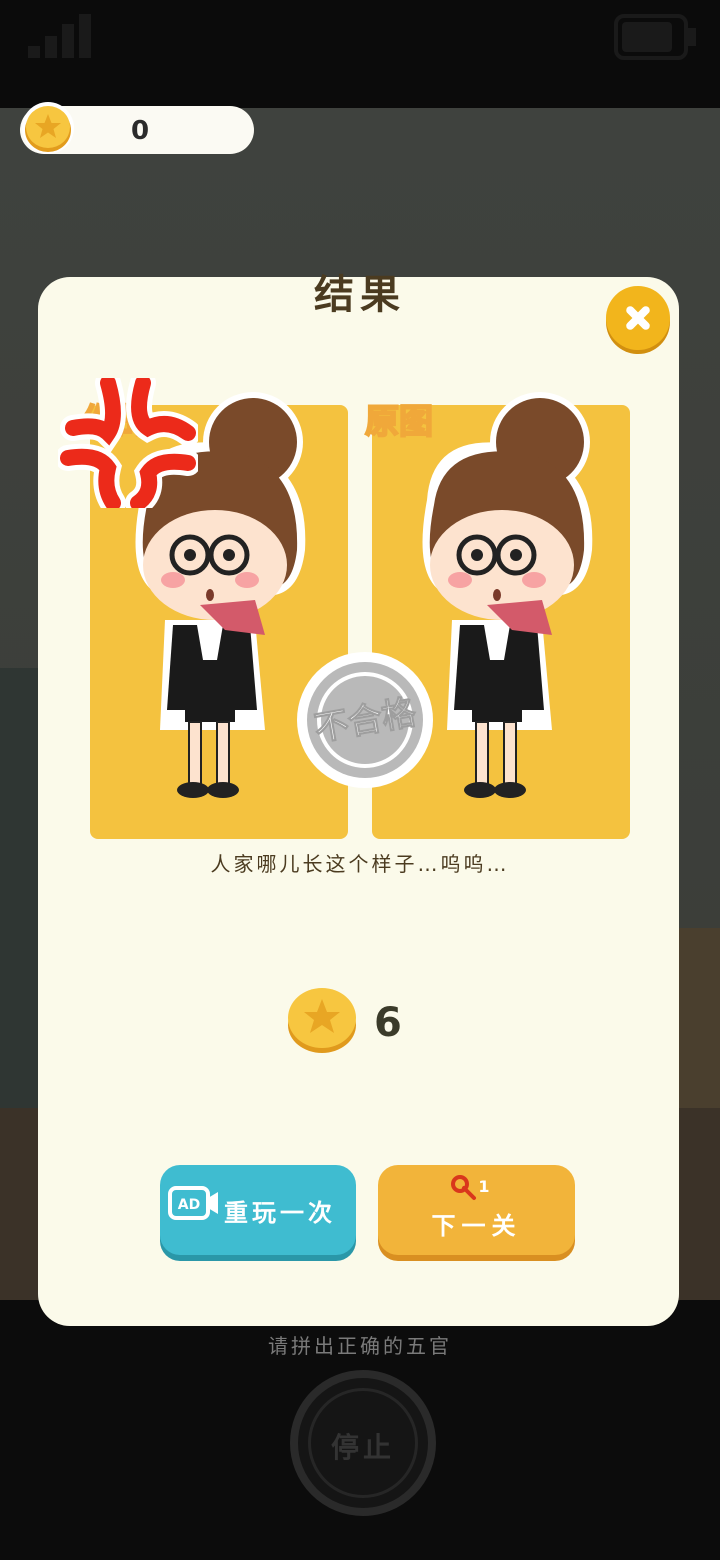 The height and width of the screenshot is (1560, 720). I want to click on video-ad-icon: AD, so click(193, 1203).